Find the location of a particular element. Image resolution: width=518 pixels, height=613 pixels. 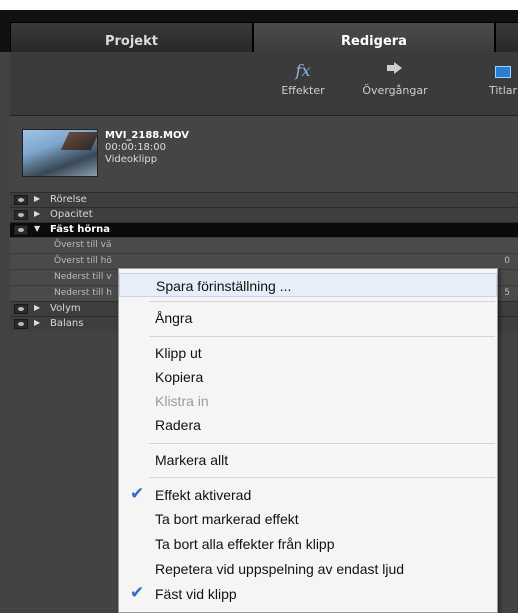

fx-icon: fx is located at coordinates (303, 70).